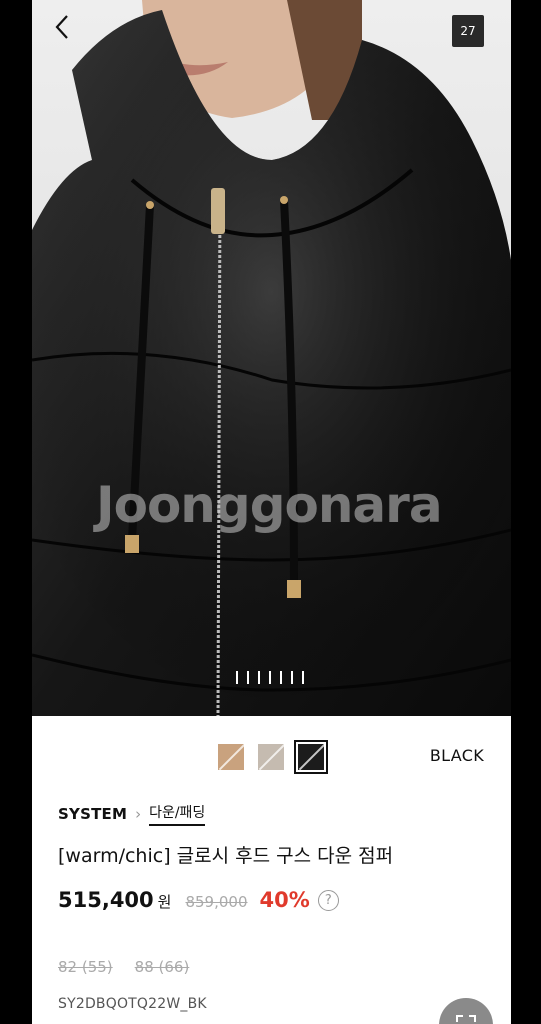  I want to click on category-link: 다운/패딩, so click(177, 814).